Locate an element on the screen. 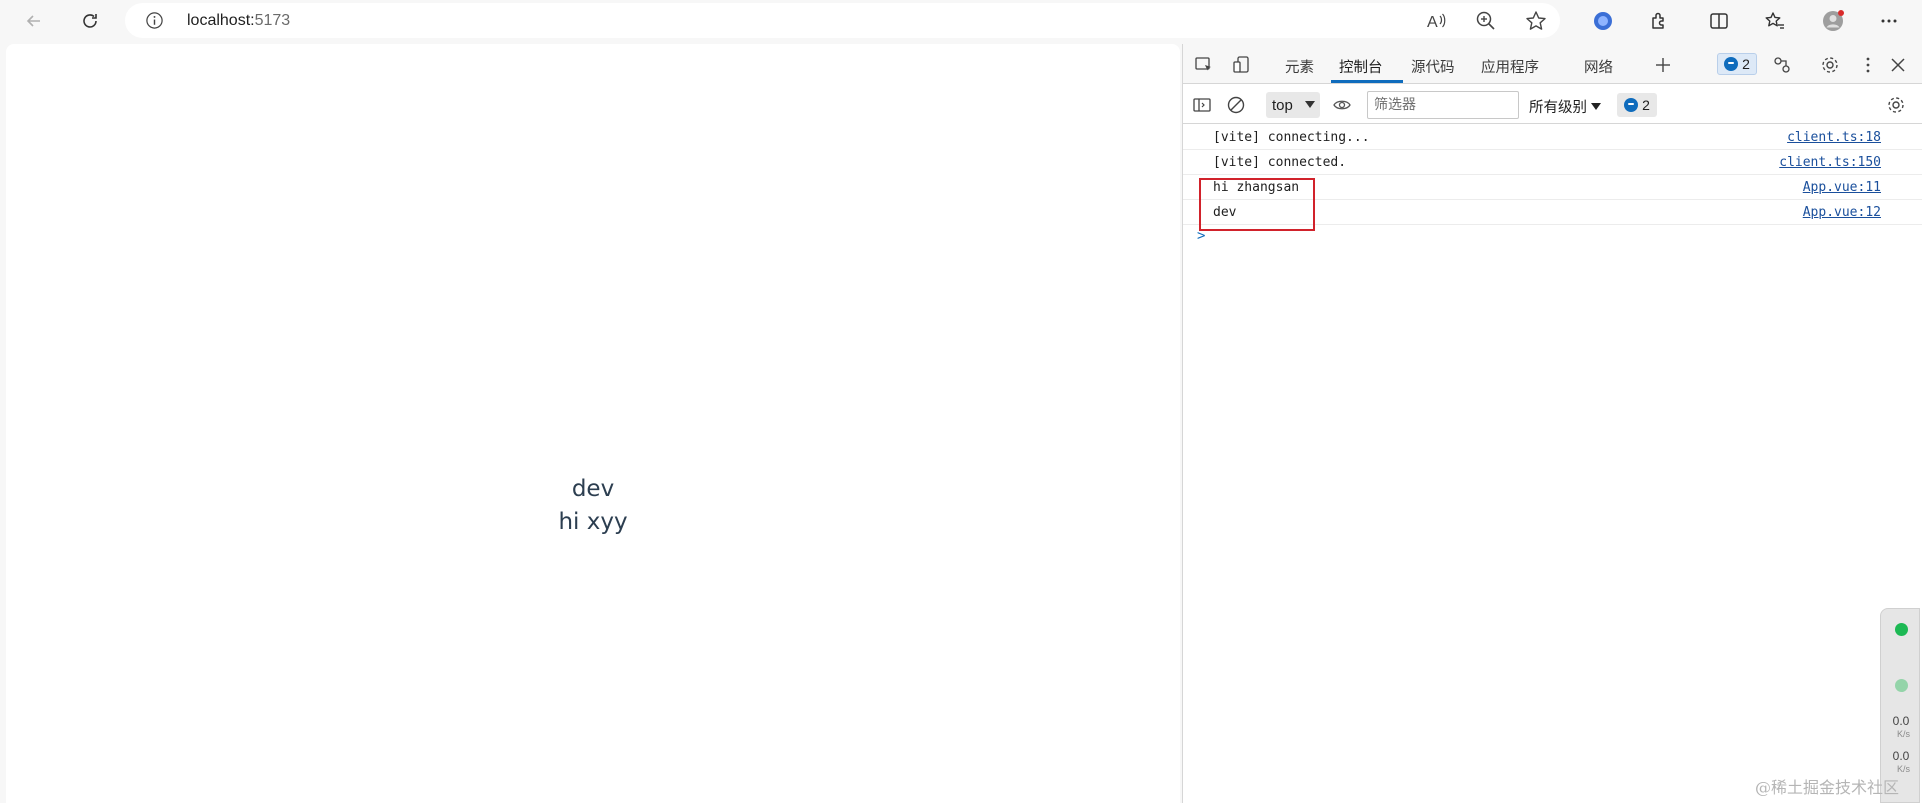 The width and height of the screenshot is (1922, 803). context-select-value: top is located at coordinates (1282, 105).